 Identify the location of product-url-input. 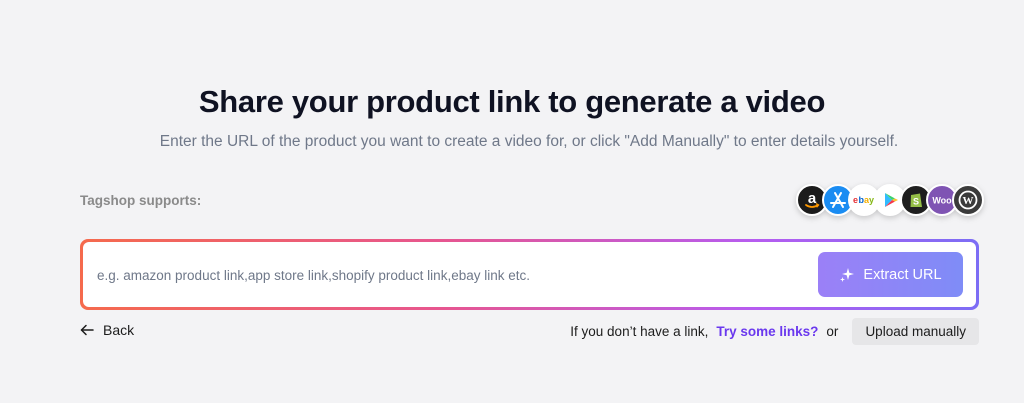
(447, 275).